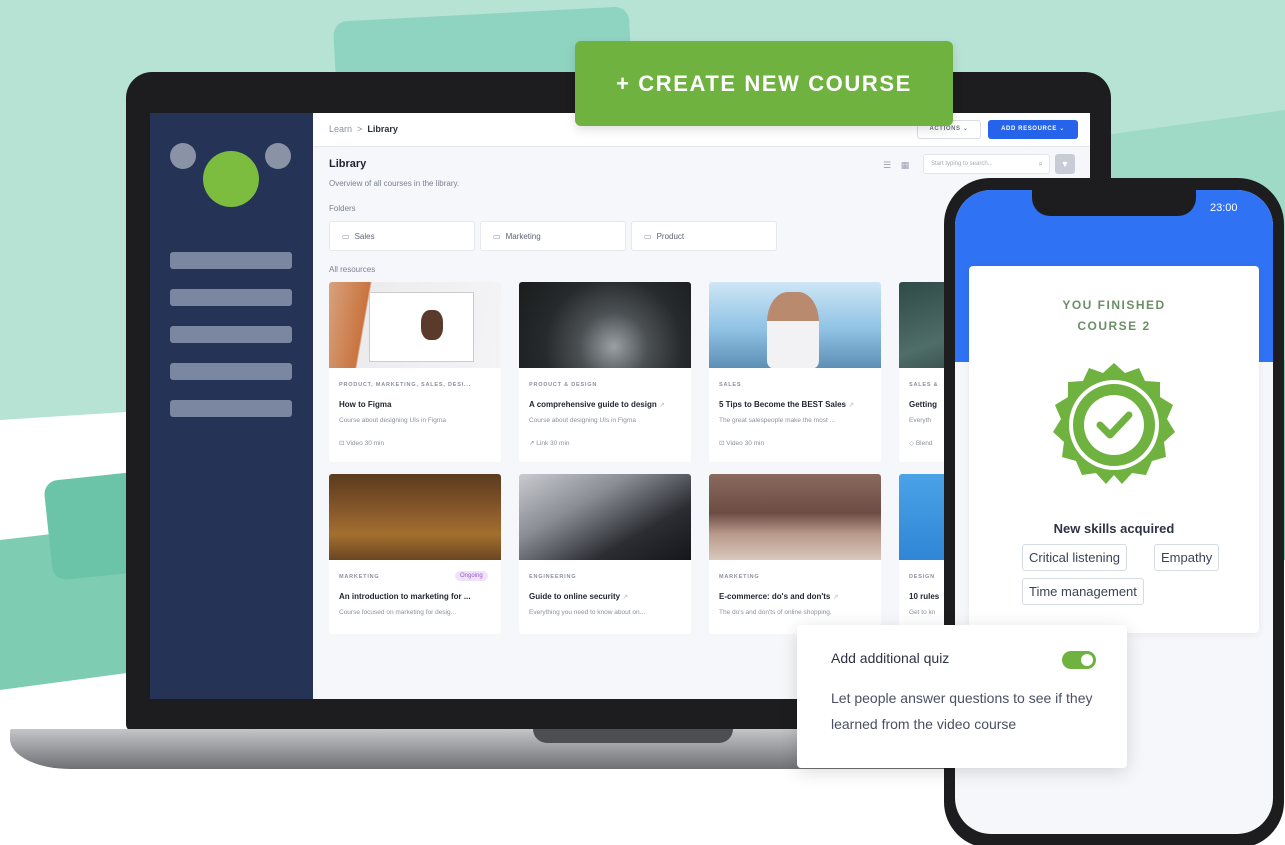 The height and width of the screenshot is (845, 1285). What do you see at coordinates (340, 129) in the screenshot?
I see `breadcrumb-learn: Learn` at bounding box center [340, 129].